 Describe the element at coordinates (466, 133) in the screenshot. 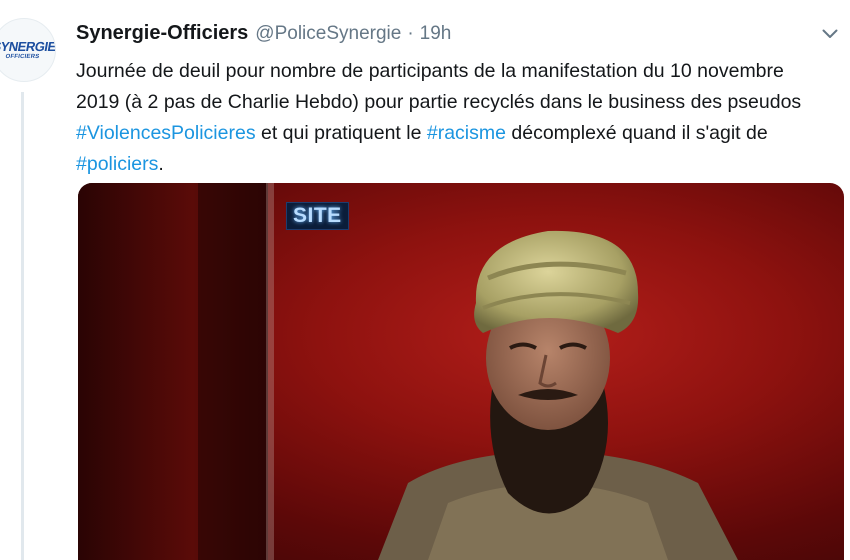

I see `hashtag-link: #racisme` at that location.